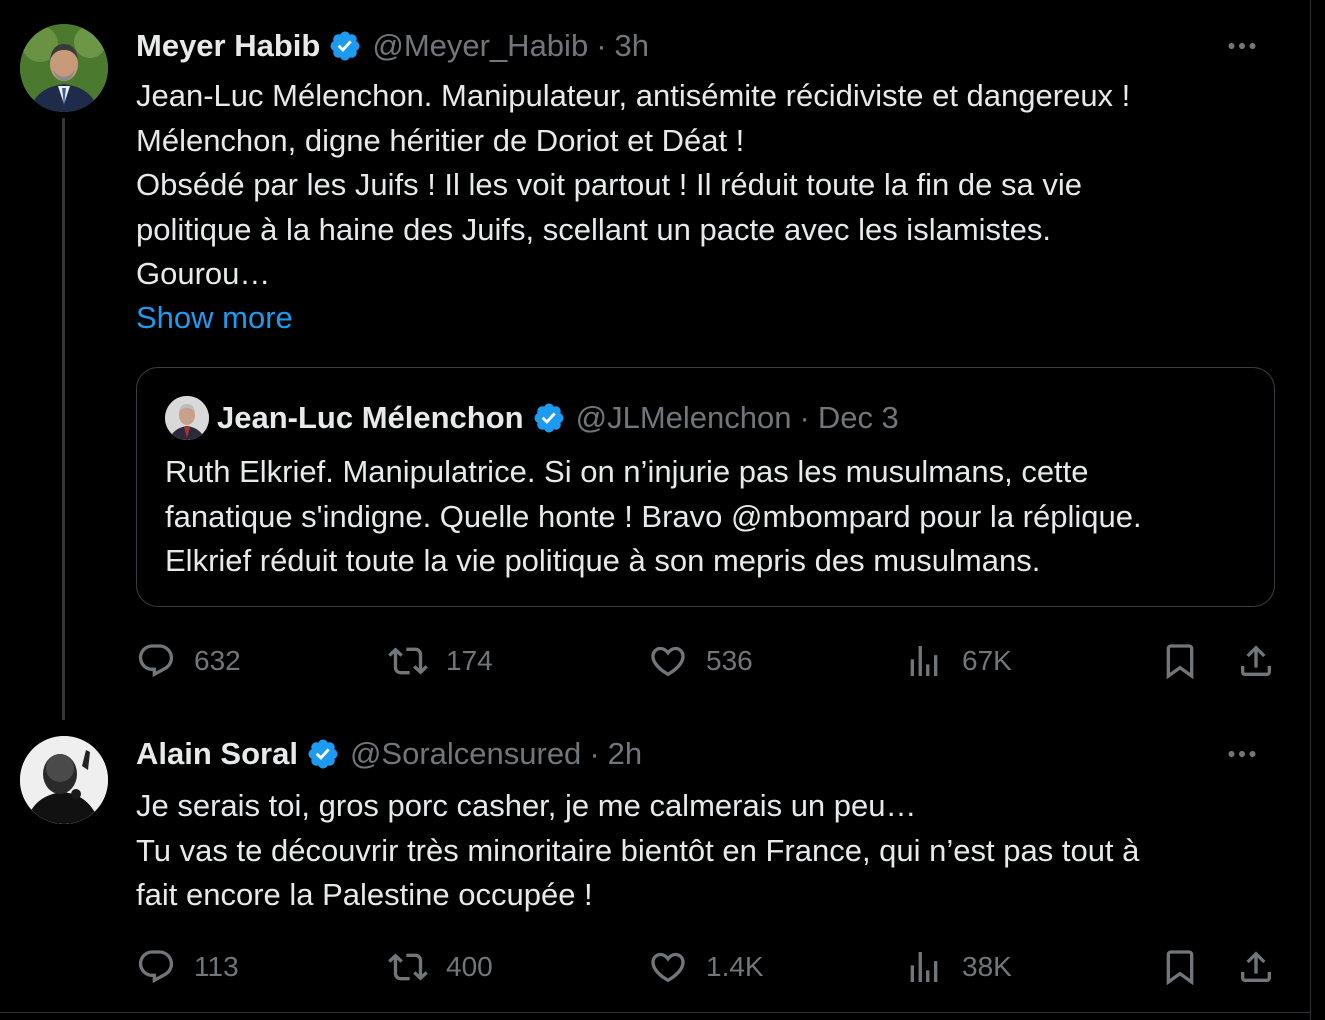 This screenshot has height=1020, width=1325. What do you see at coordinates (364, 894) in the screenshot?
I see `tweet-text-line: fait encore la Palestine occupée !` at bounding box center [364, 894].